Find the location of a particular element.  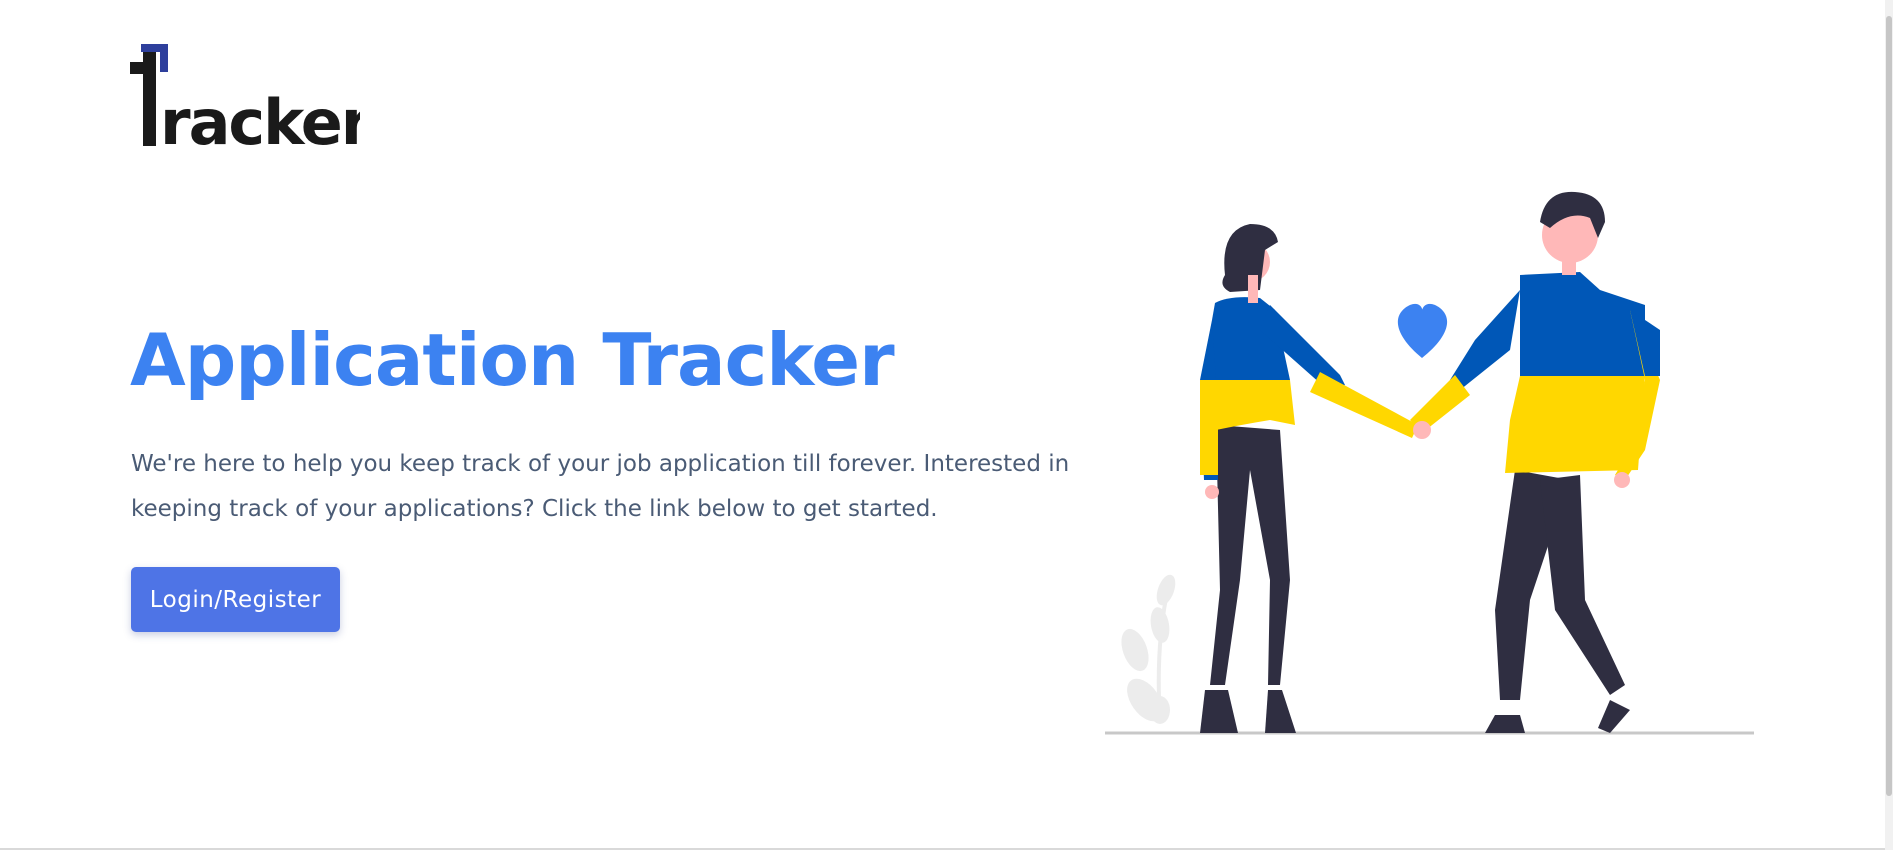

heart-icon is located at coordinates (1422, 330).